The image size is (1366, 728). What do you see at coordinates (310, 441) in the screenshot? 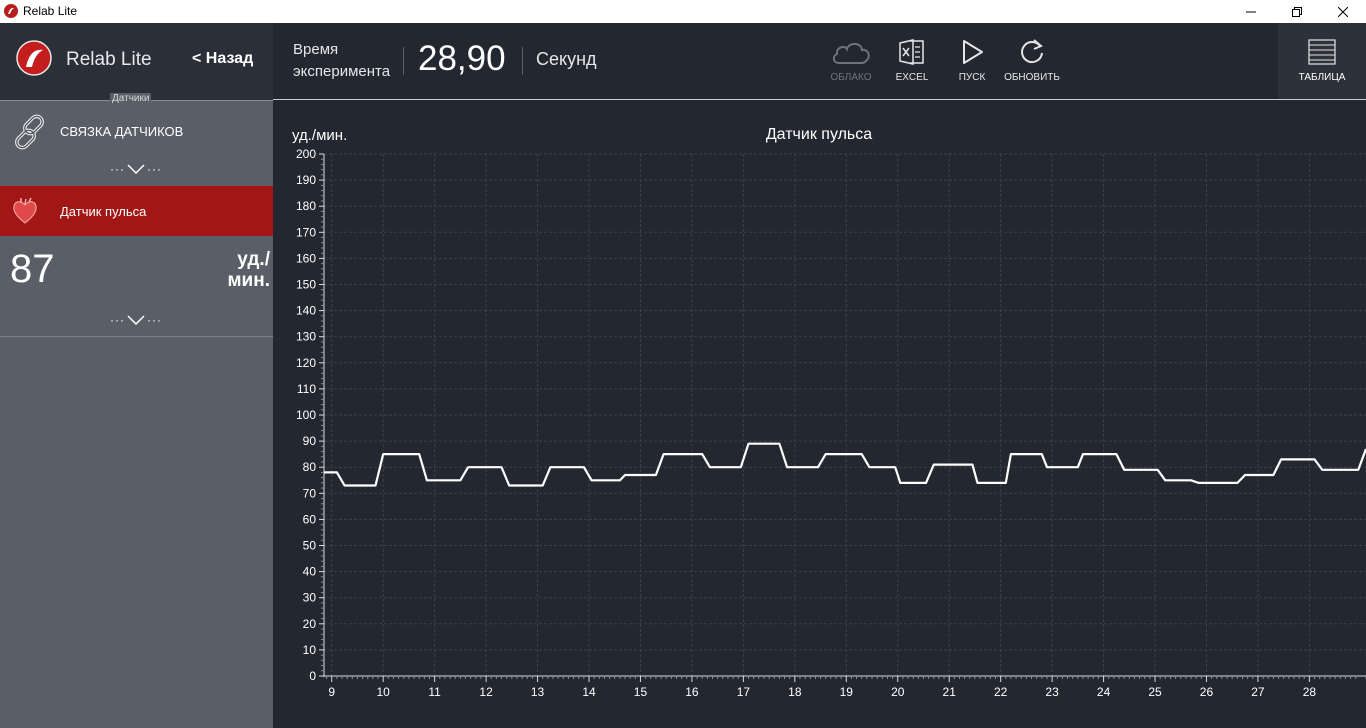
I see `y-tick-label: 90` at bounding box center [310, 441].